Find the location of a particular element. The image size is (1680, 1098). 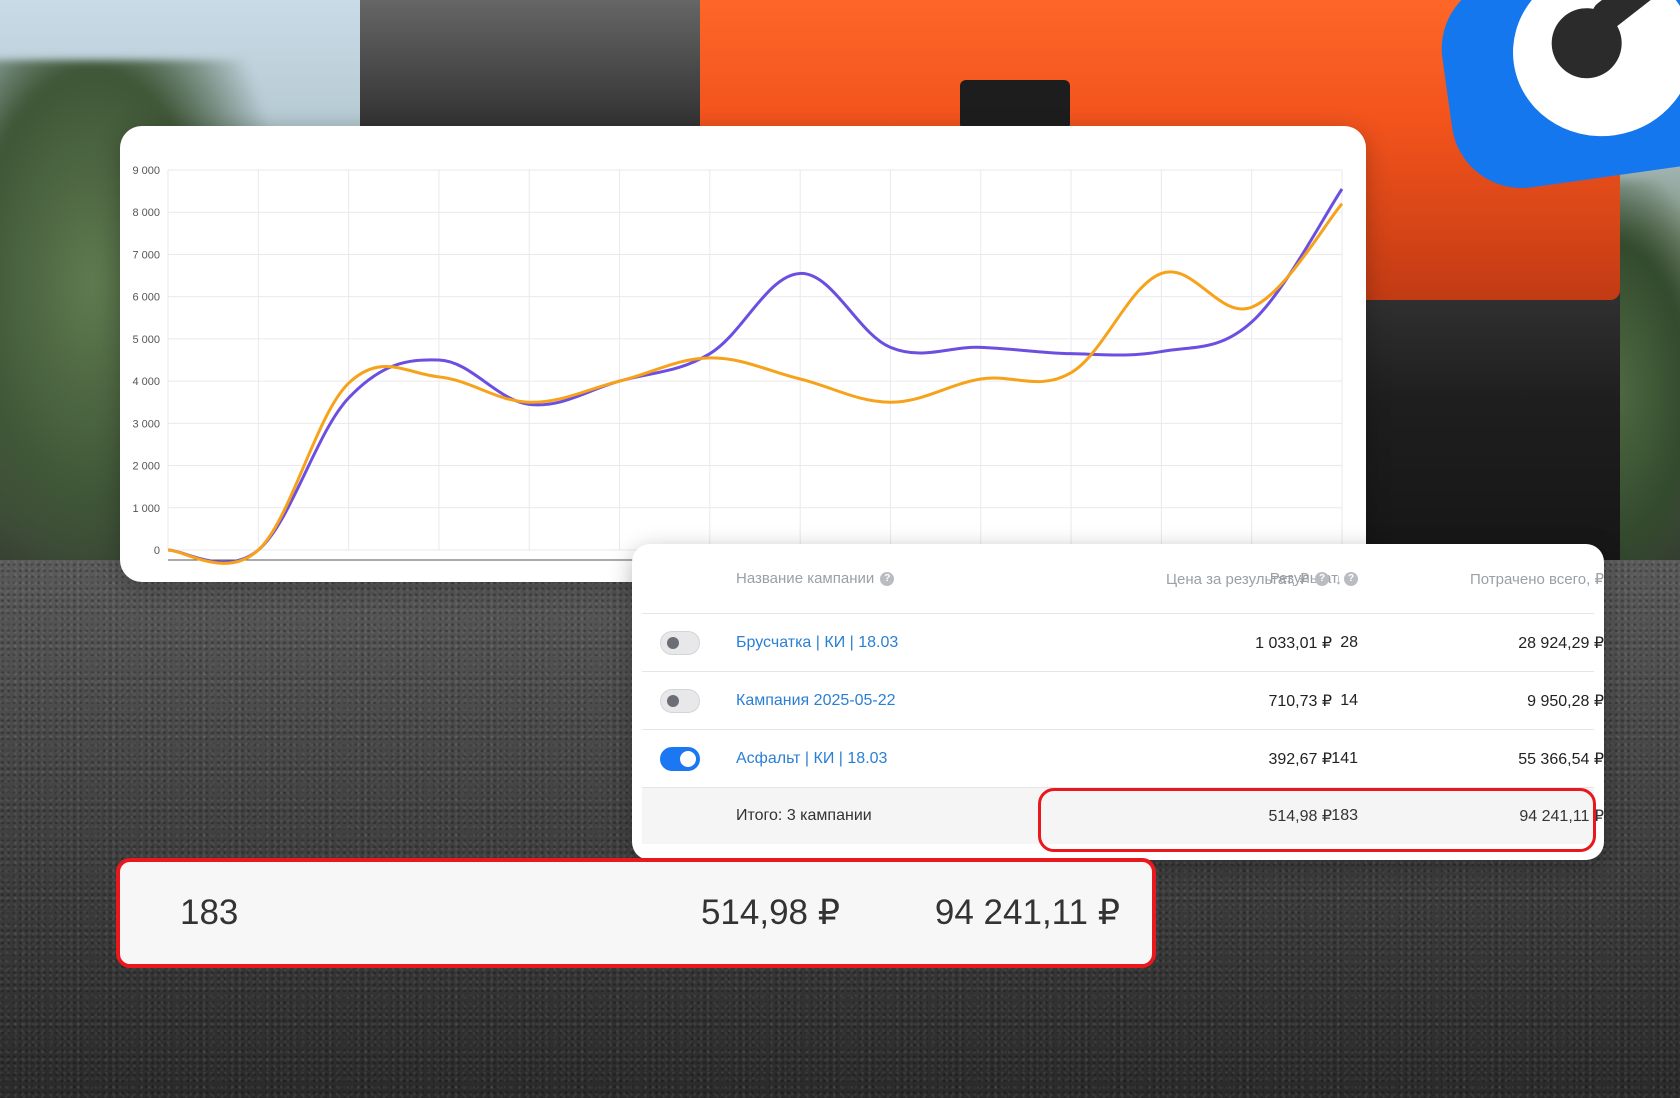

y-tick-label: 6 000 is located at coordinates (146, 298).